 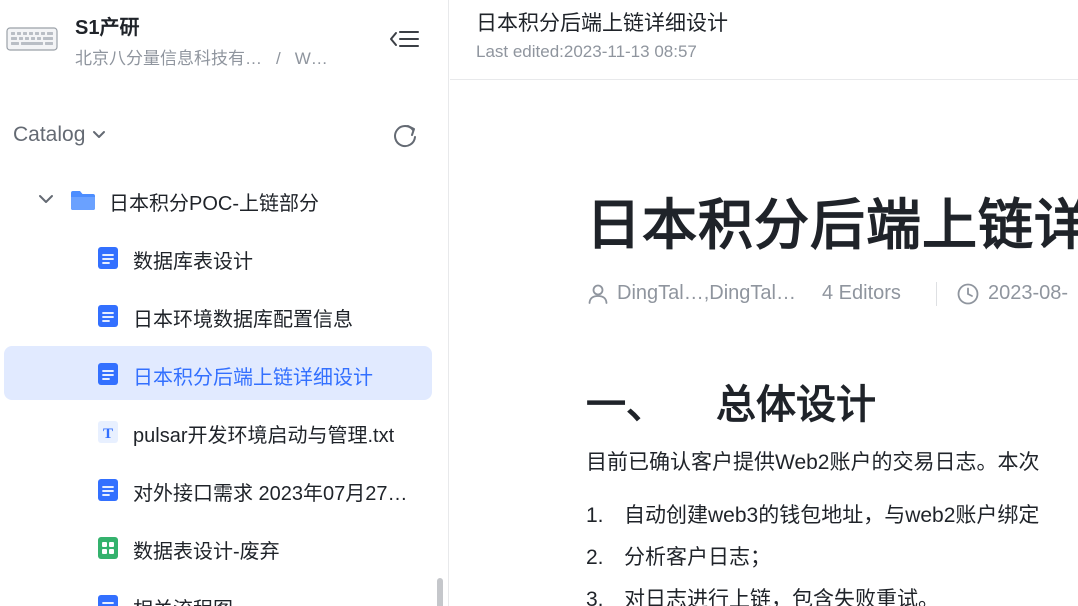 I want to click on list-number: 3., so click(x=595, y=597).